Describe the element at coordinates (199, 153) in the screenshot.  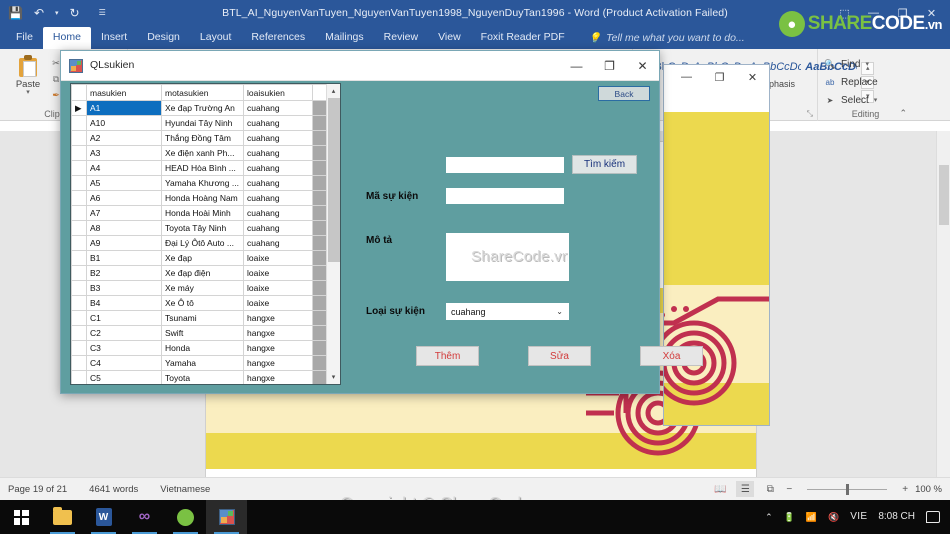
I see `table-row: A3 Xe điện xanh Ph... cuahang` at that location.